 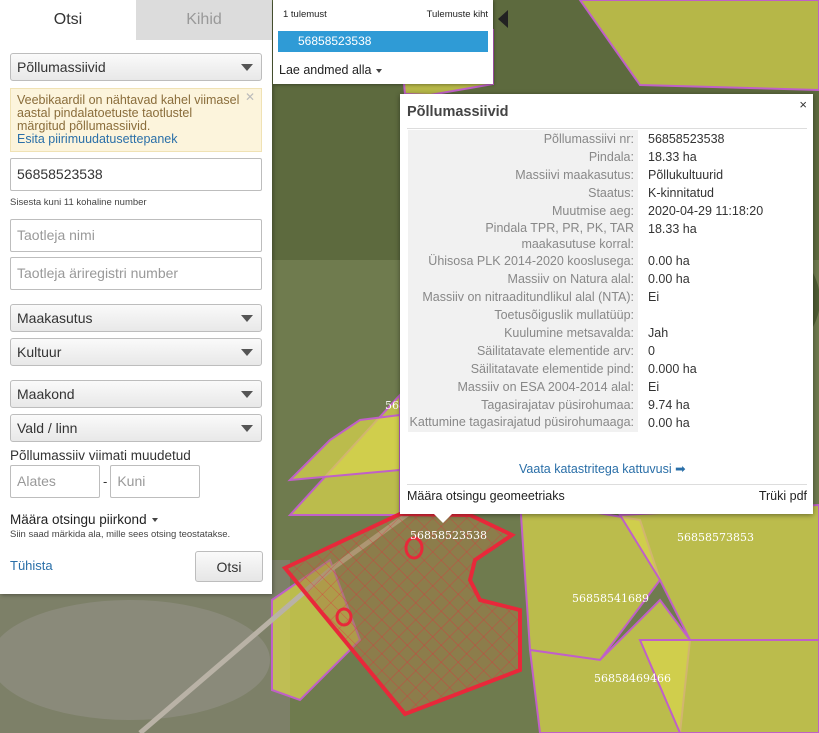 I want to click on close-icon: ×, so click(x=803, y=104).